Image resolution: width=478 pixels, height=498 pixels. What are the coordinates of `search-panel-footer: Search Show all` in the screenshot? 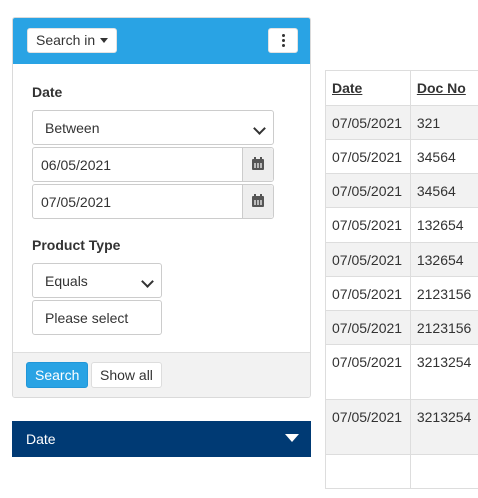 It's located at (161, 374).